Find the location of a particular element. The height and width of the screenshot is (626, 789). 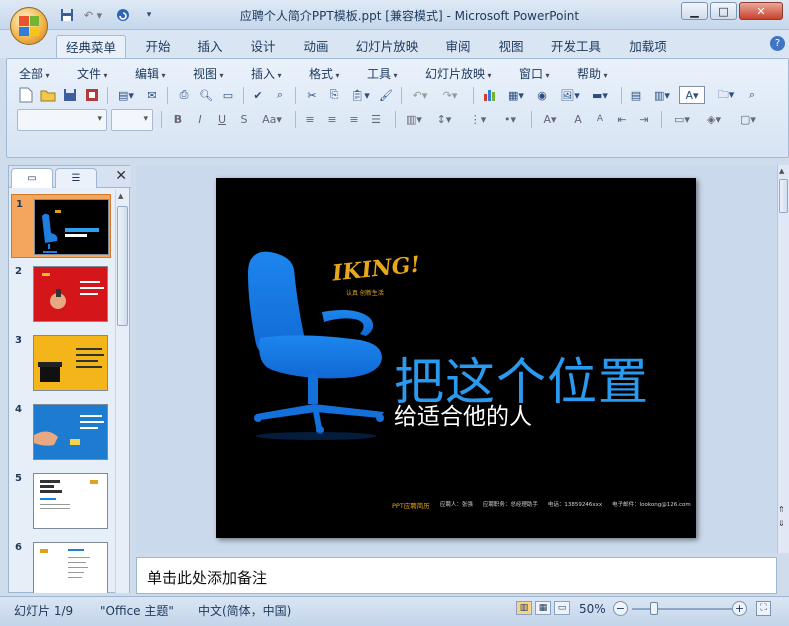

preview-icon: 🔍︎ is located at coordinates (206, 95).